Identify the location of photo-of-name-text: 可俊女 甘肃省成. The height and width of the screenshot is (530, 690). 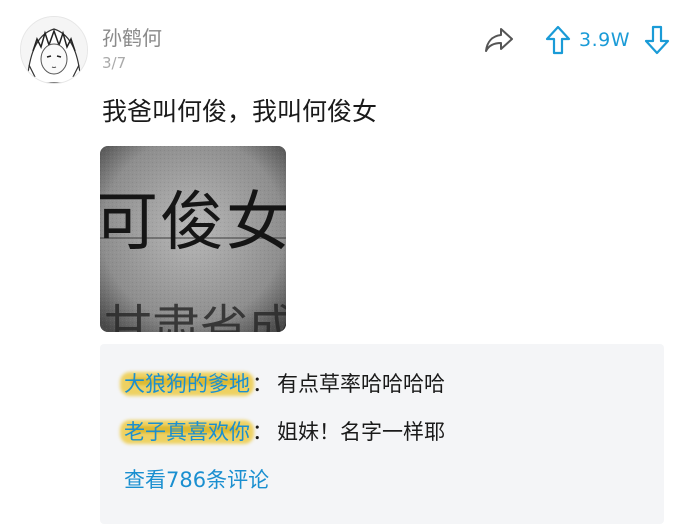
(193, 239).